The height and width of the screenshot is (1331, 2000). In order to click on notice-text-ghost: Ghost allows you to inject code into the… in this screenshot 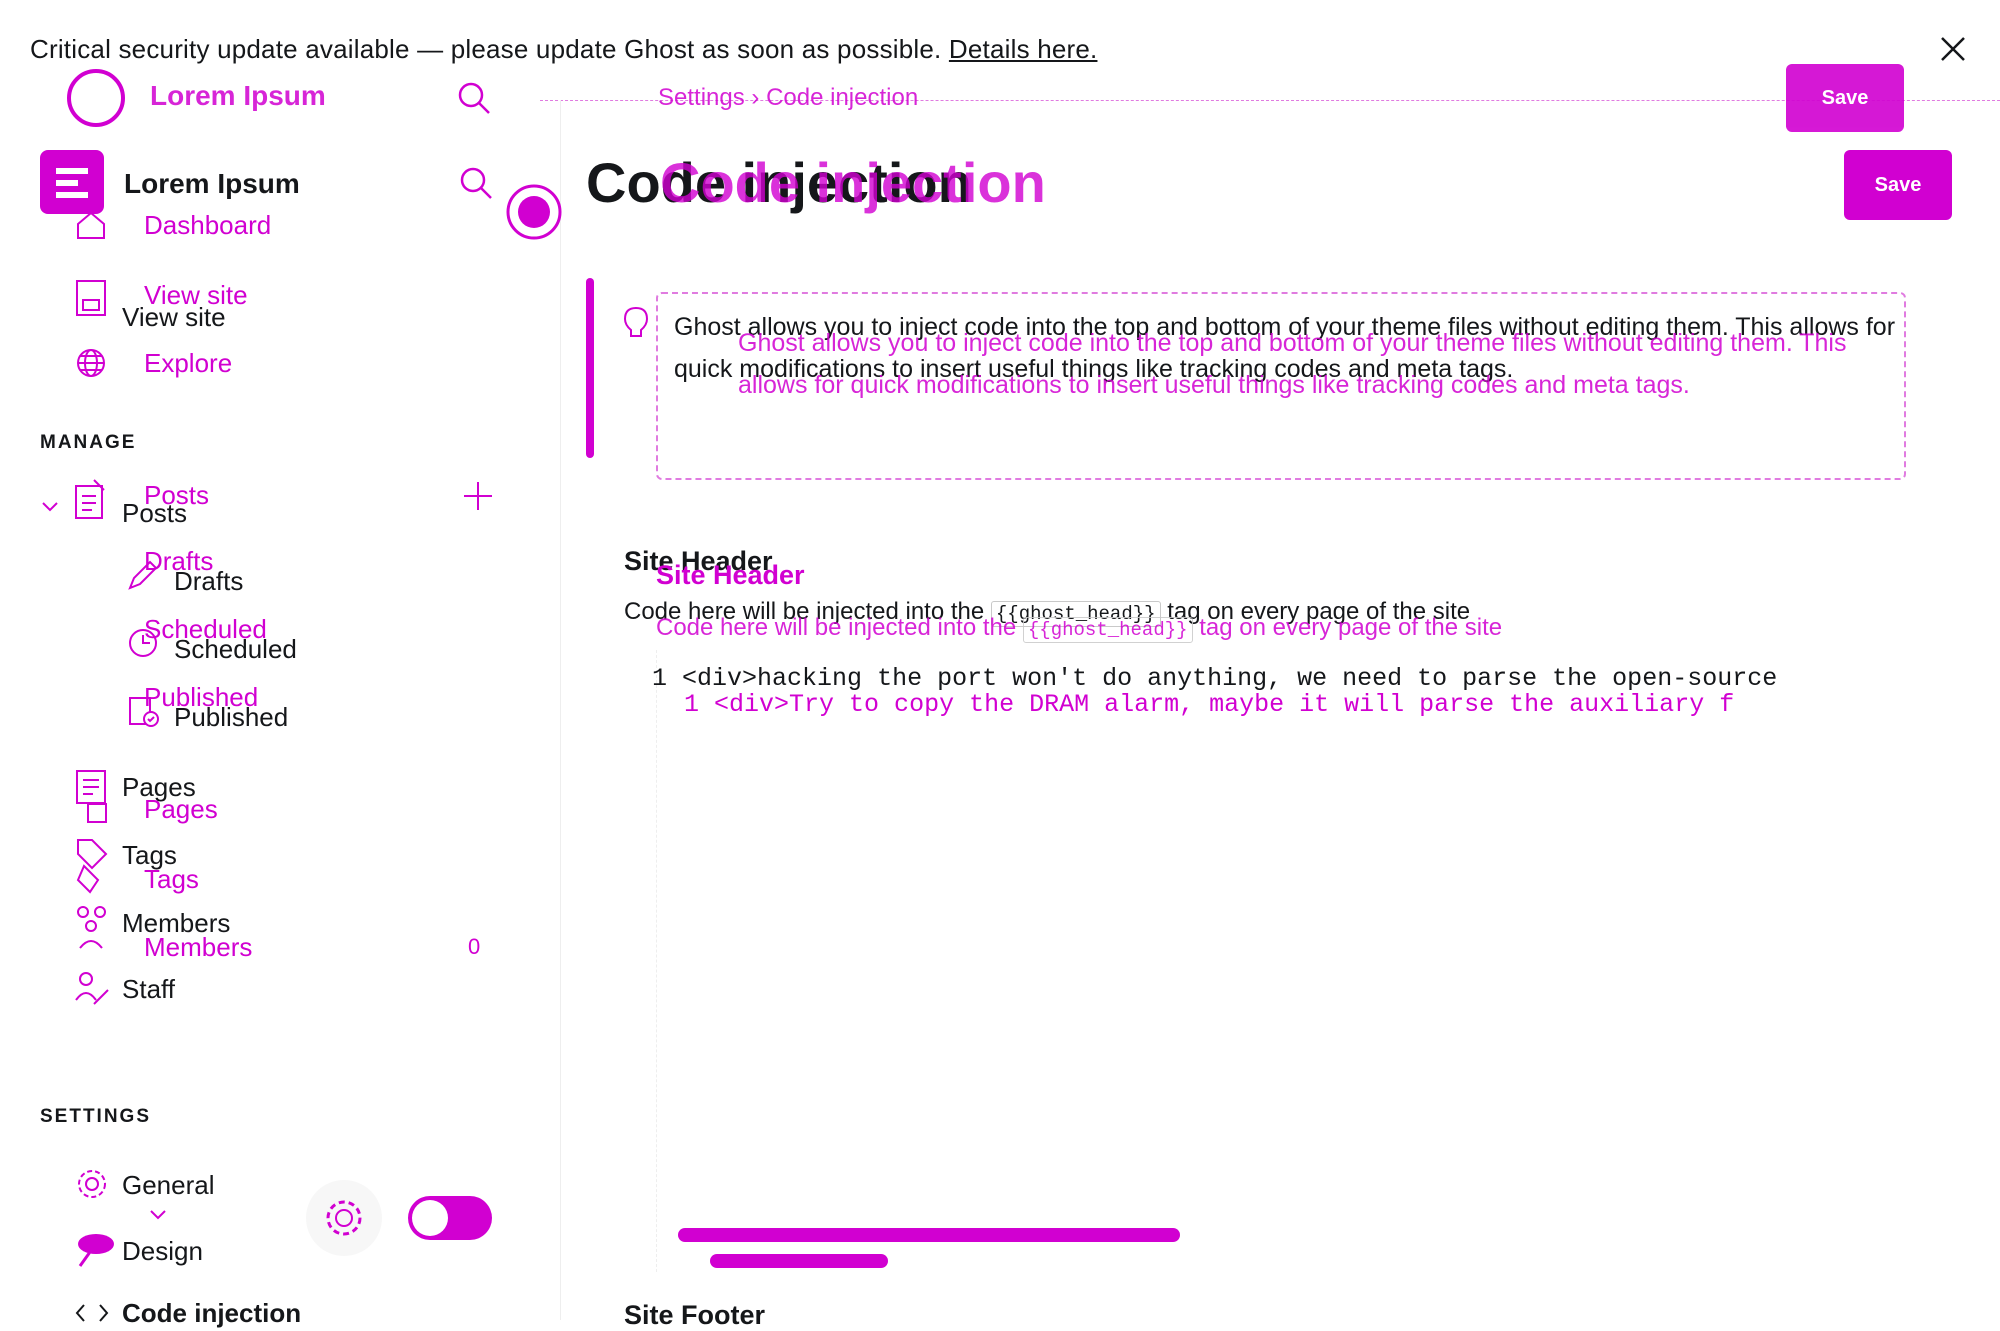, I will do `click(1292, 364)`.